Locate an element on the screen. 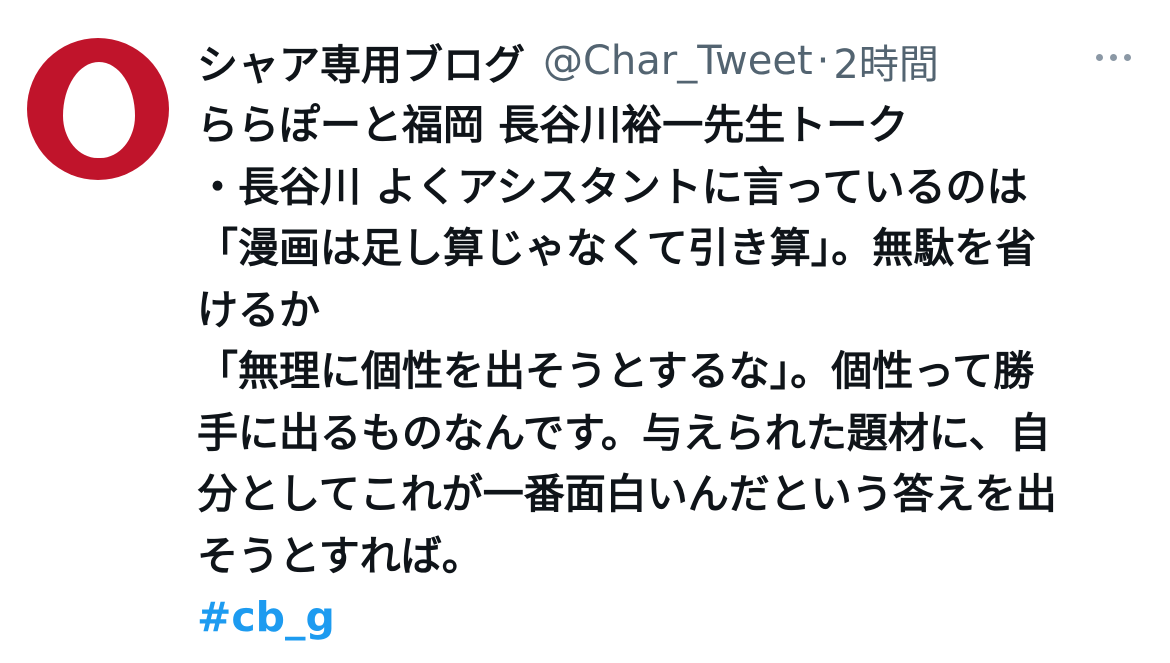 This screenshot has width=1170, height=663. hashtag-link: #cb_g is located at coordinates (266, 617).